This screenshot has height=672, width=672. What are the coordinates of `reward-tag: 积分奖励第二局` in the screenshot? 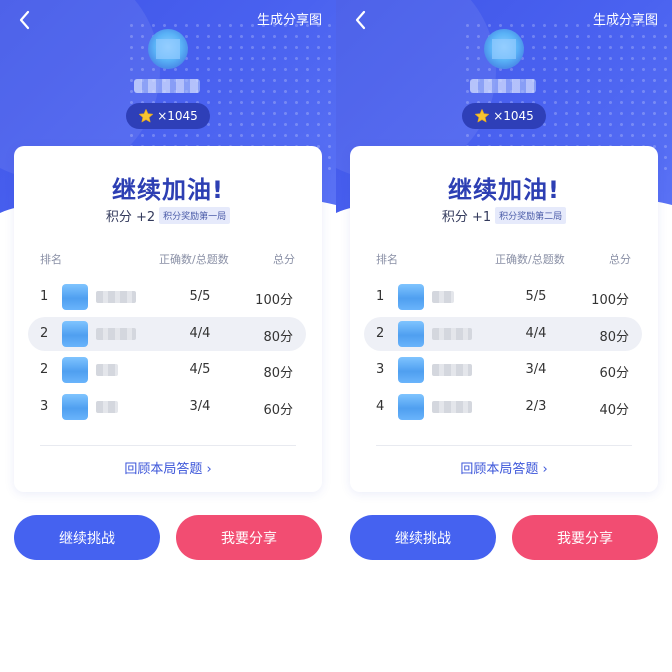 It's located at (531, 215).